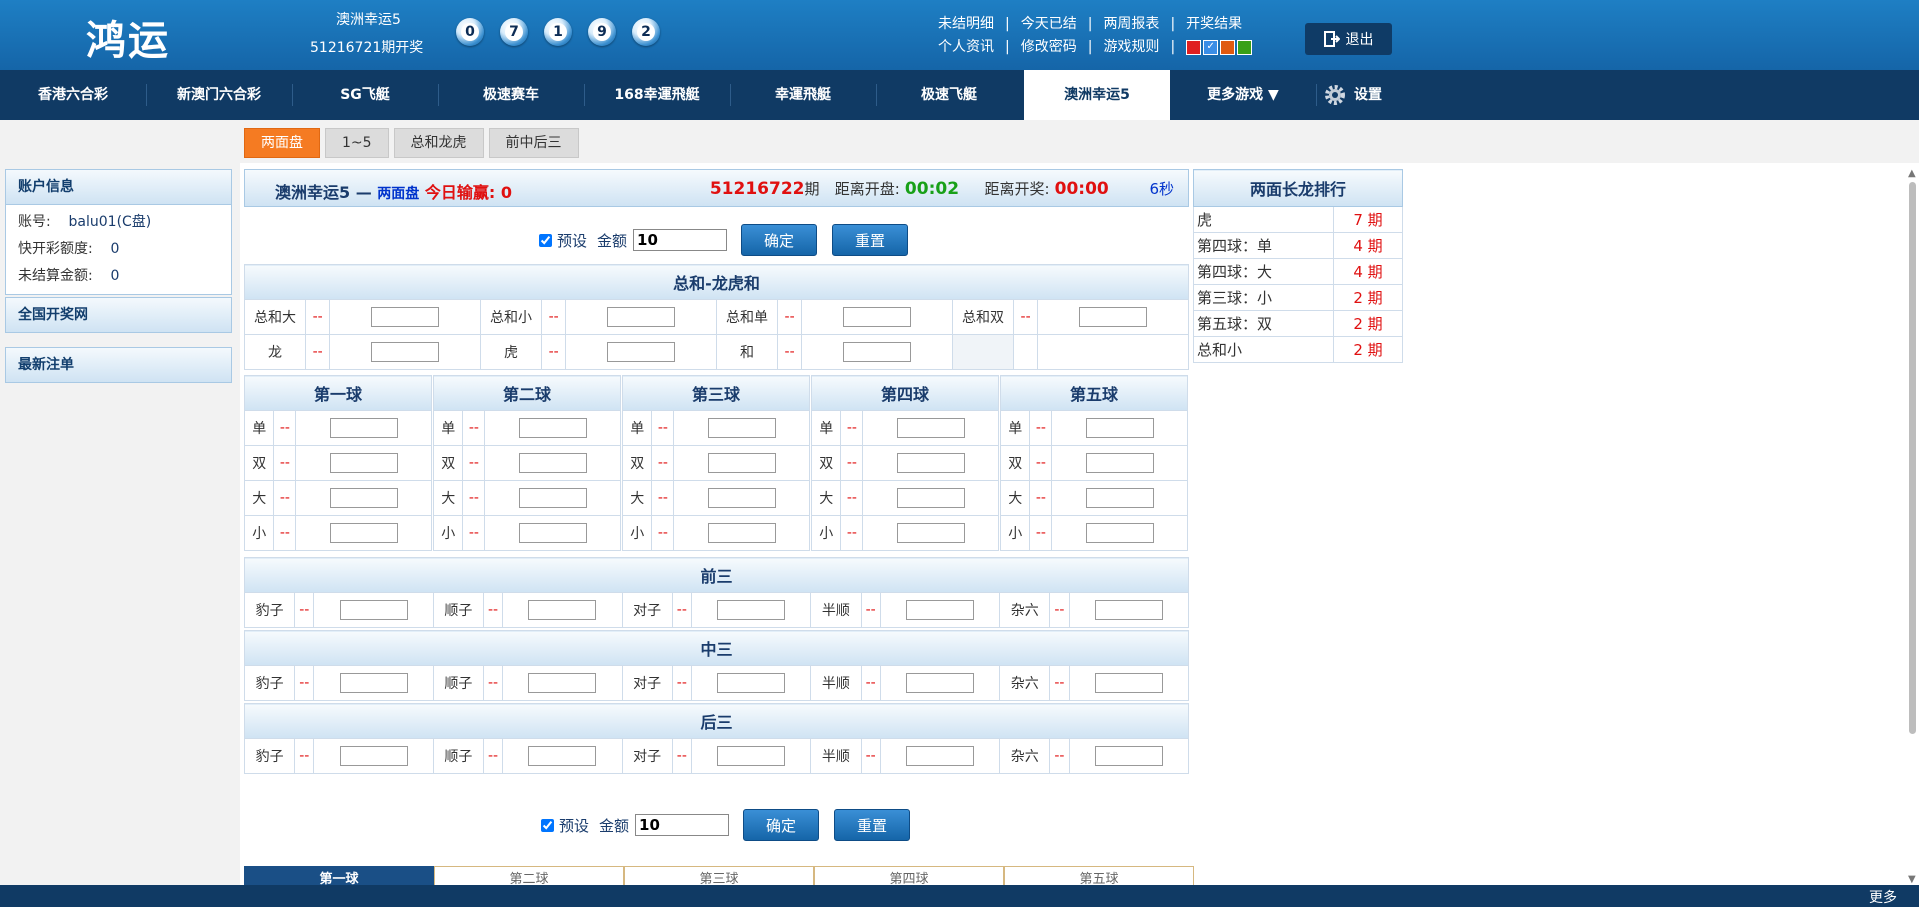 The width and height of the screenshot is (1919, 907). What do you see at coordinates (1097, 95) in the screenshot?
I see `nav-item-aus-lucky5: 澳洲幸运5` at bounding box center [1097, 95].